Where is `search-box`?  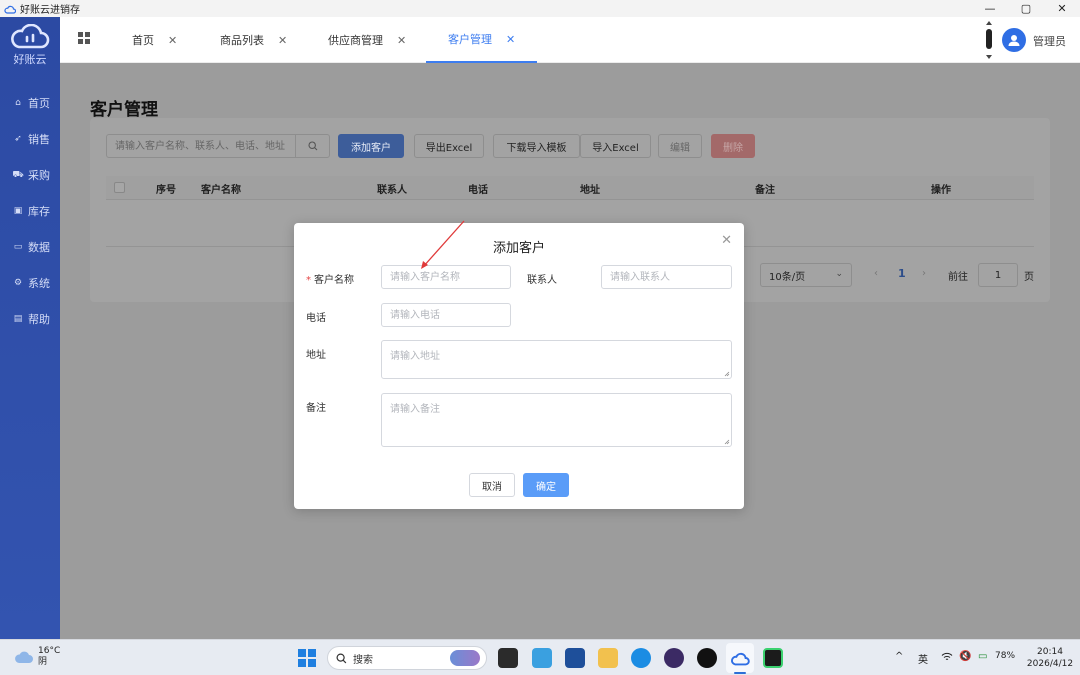
search-box is located at coordinates (218, 146).